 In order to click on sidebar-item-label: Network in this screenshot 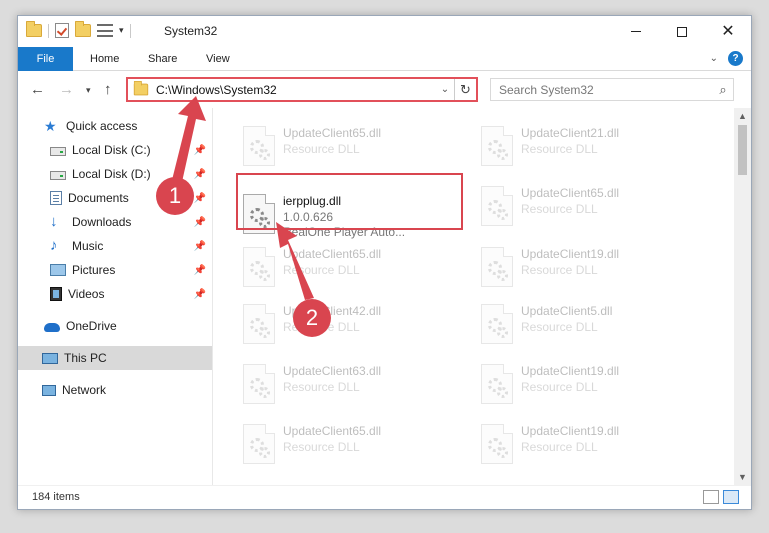, I will do `click(84, 390)`.